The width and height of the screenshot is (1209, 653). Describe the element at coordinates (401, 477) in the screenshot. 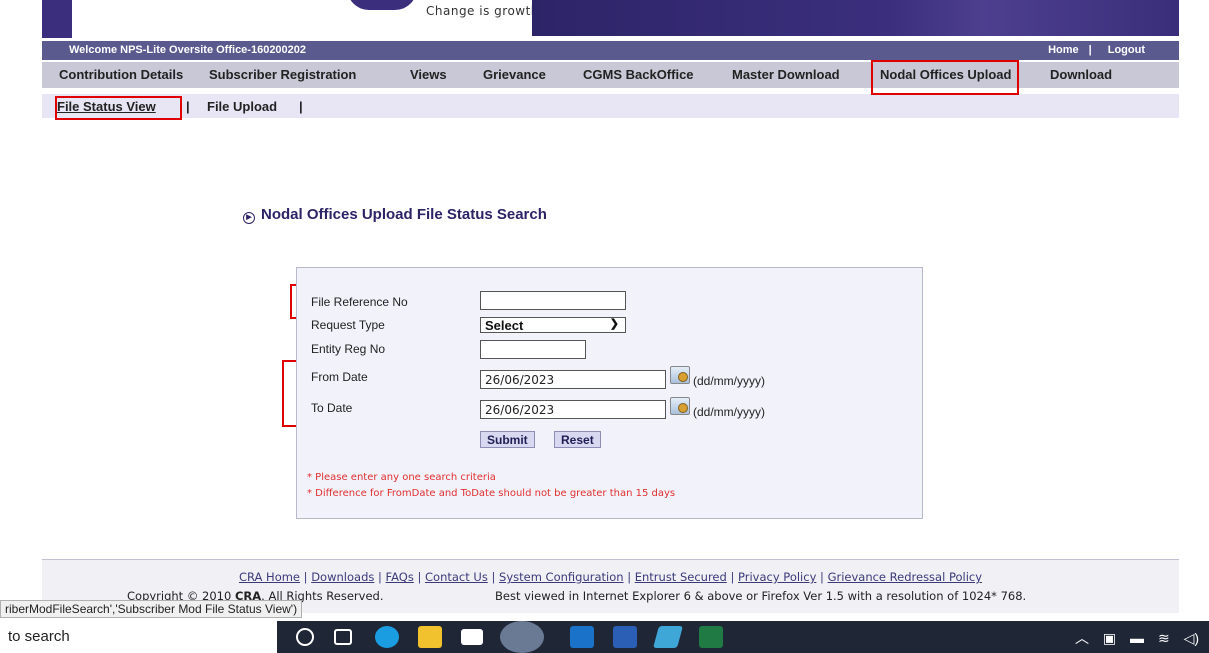

I see `note-search-criteria: * Please enter any one search criteria` at that location.